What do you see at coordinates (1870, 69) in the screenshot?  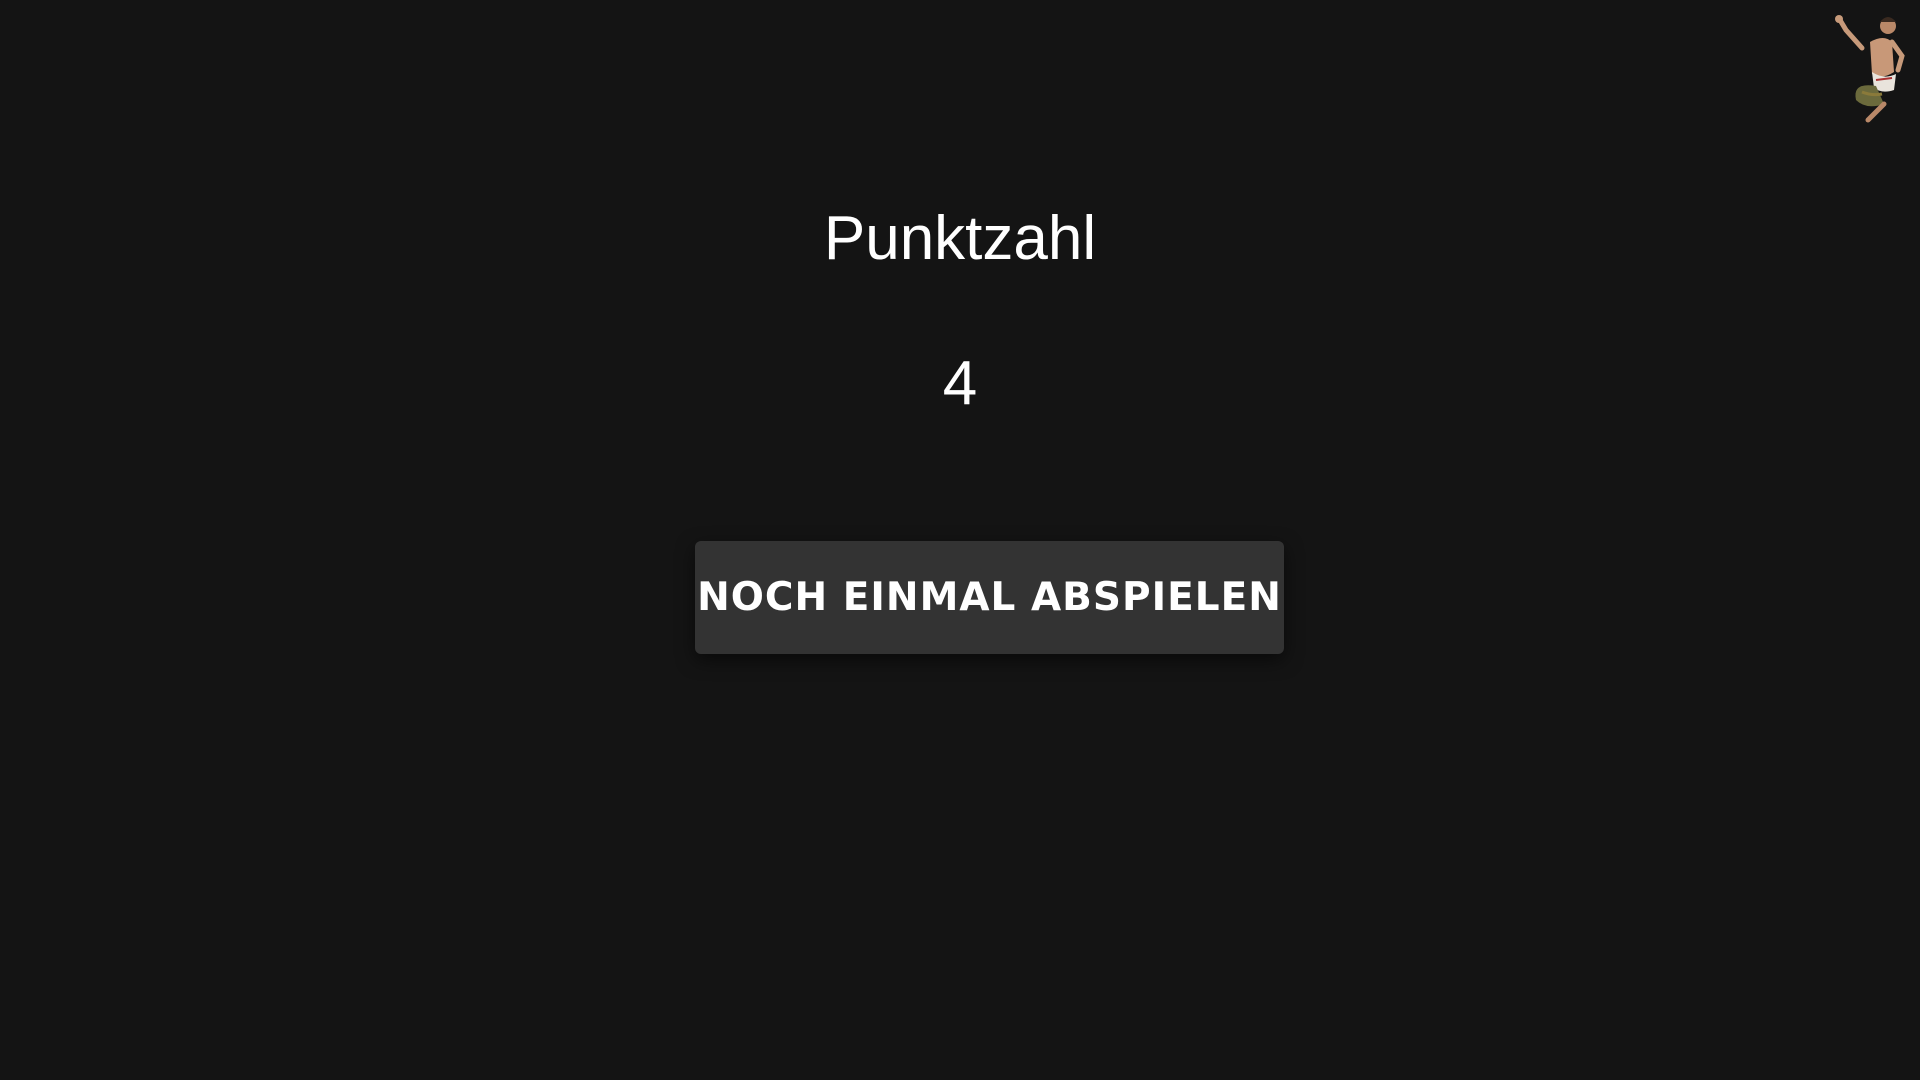 I see `jumping-man-icon` at bounding box center [1870, 69].